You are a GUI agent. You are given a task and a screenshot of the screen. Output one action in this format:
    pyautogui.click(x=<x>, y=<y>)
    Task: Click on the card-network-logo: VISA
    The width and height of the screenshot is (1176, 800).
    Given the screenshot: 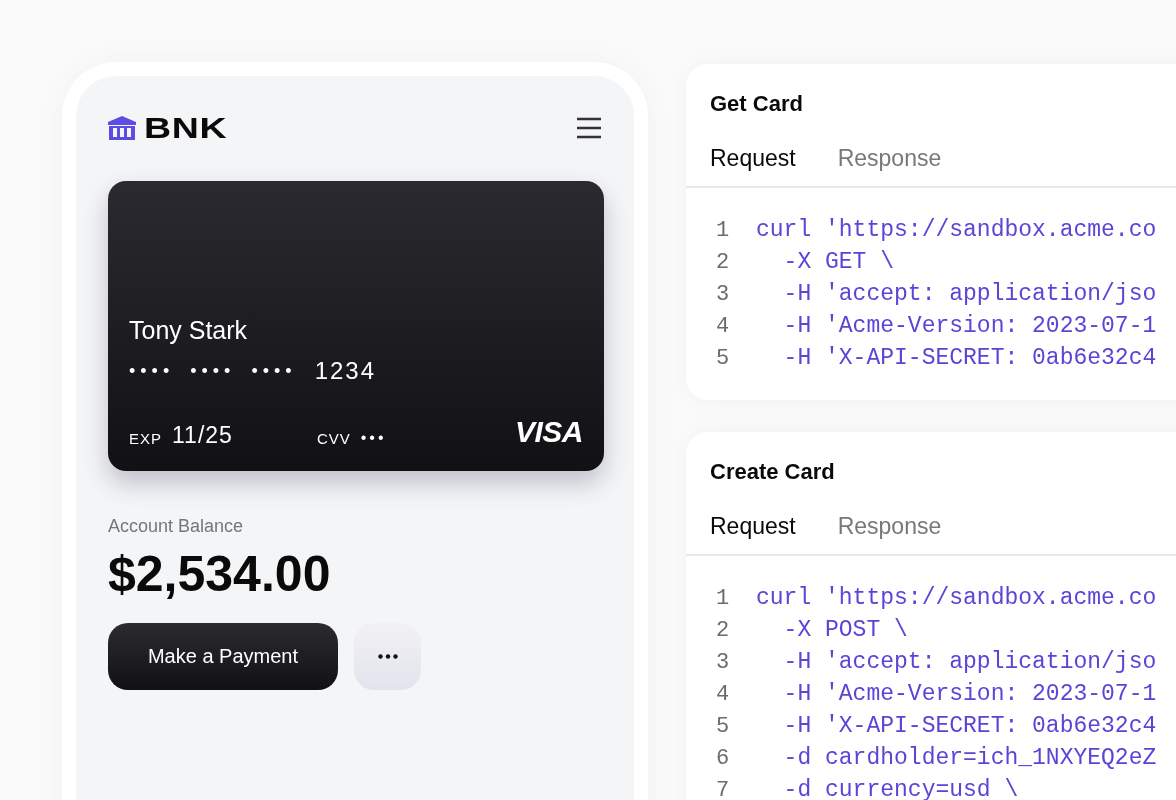 What is the action you would take?
    pyautogui.click(x=548, y=432)
    